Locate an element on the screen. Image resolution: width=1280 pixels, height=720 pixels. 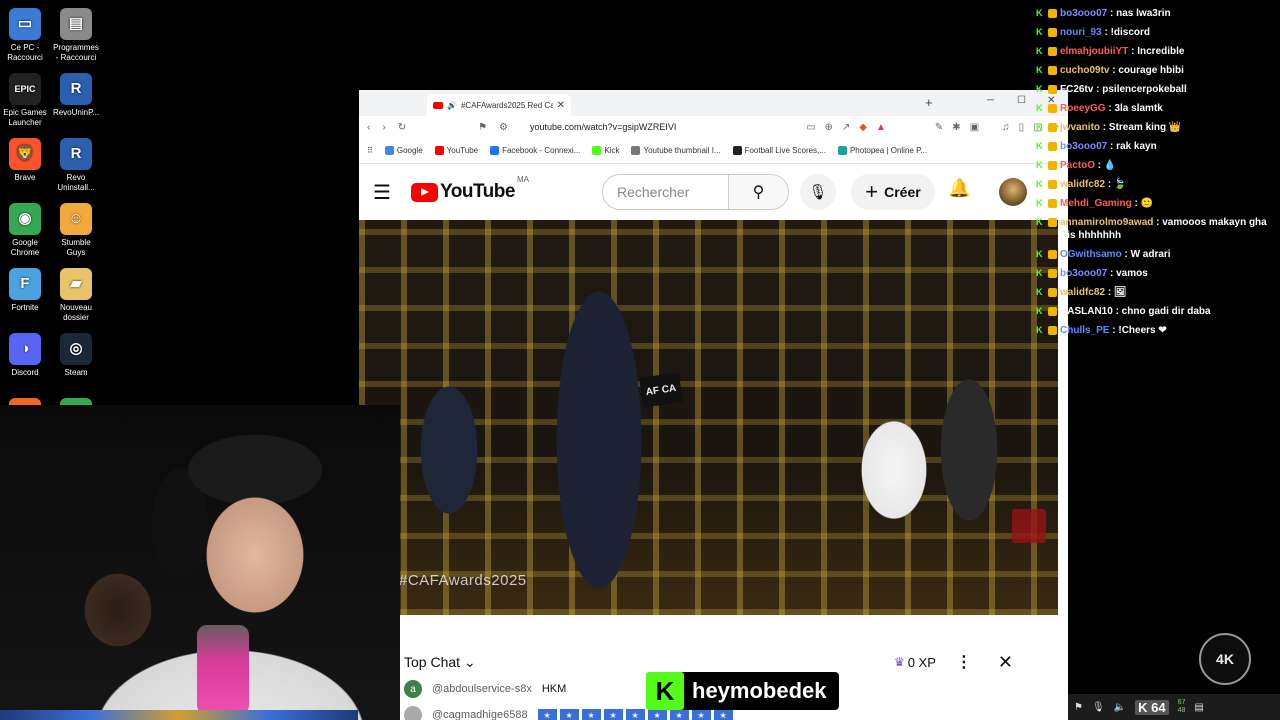
desktop-icon-label: Programmes - Raccourci is located at coordinates (76, 52).